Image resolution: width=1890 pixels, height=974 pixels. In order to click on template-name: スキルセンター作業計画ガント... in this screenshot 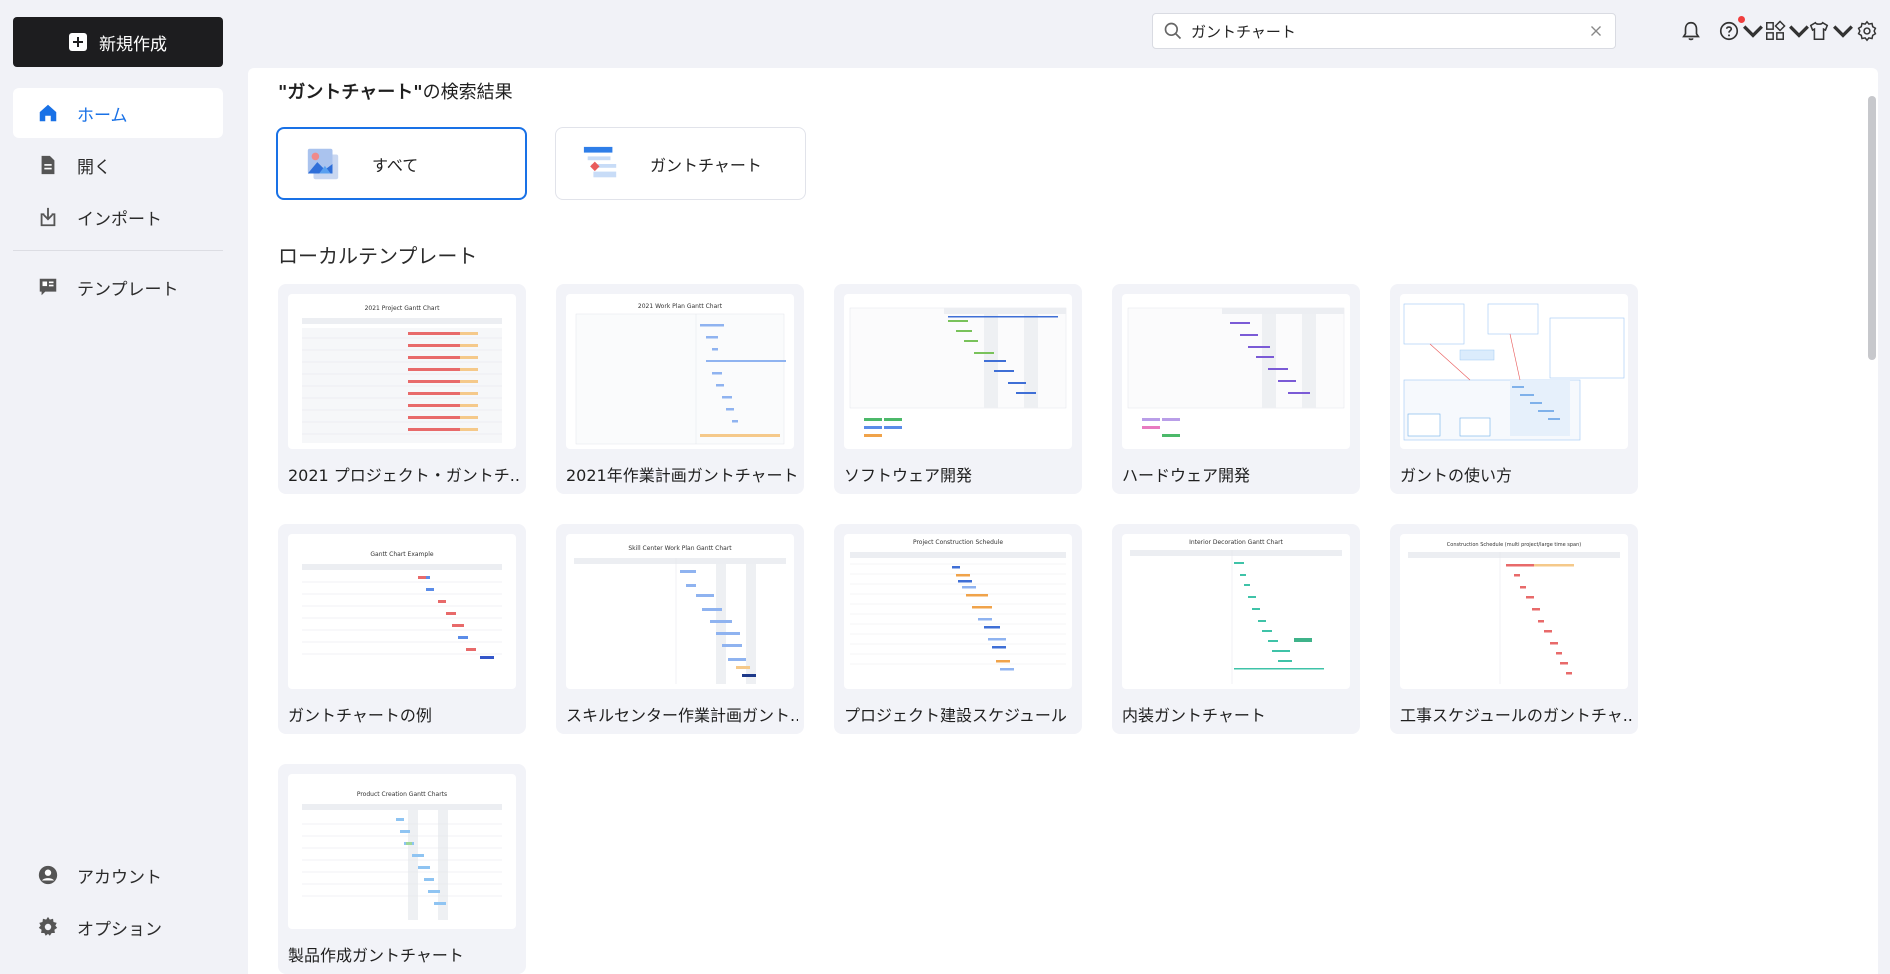, I will do `click(682, 715)`.